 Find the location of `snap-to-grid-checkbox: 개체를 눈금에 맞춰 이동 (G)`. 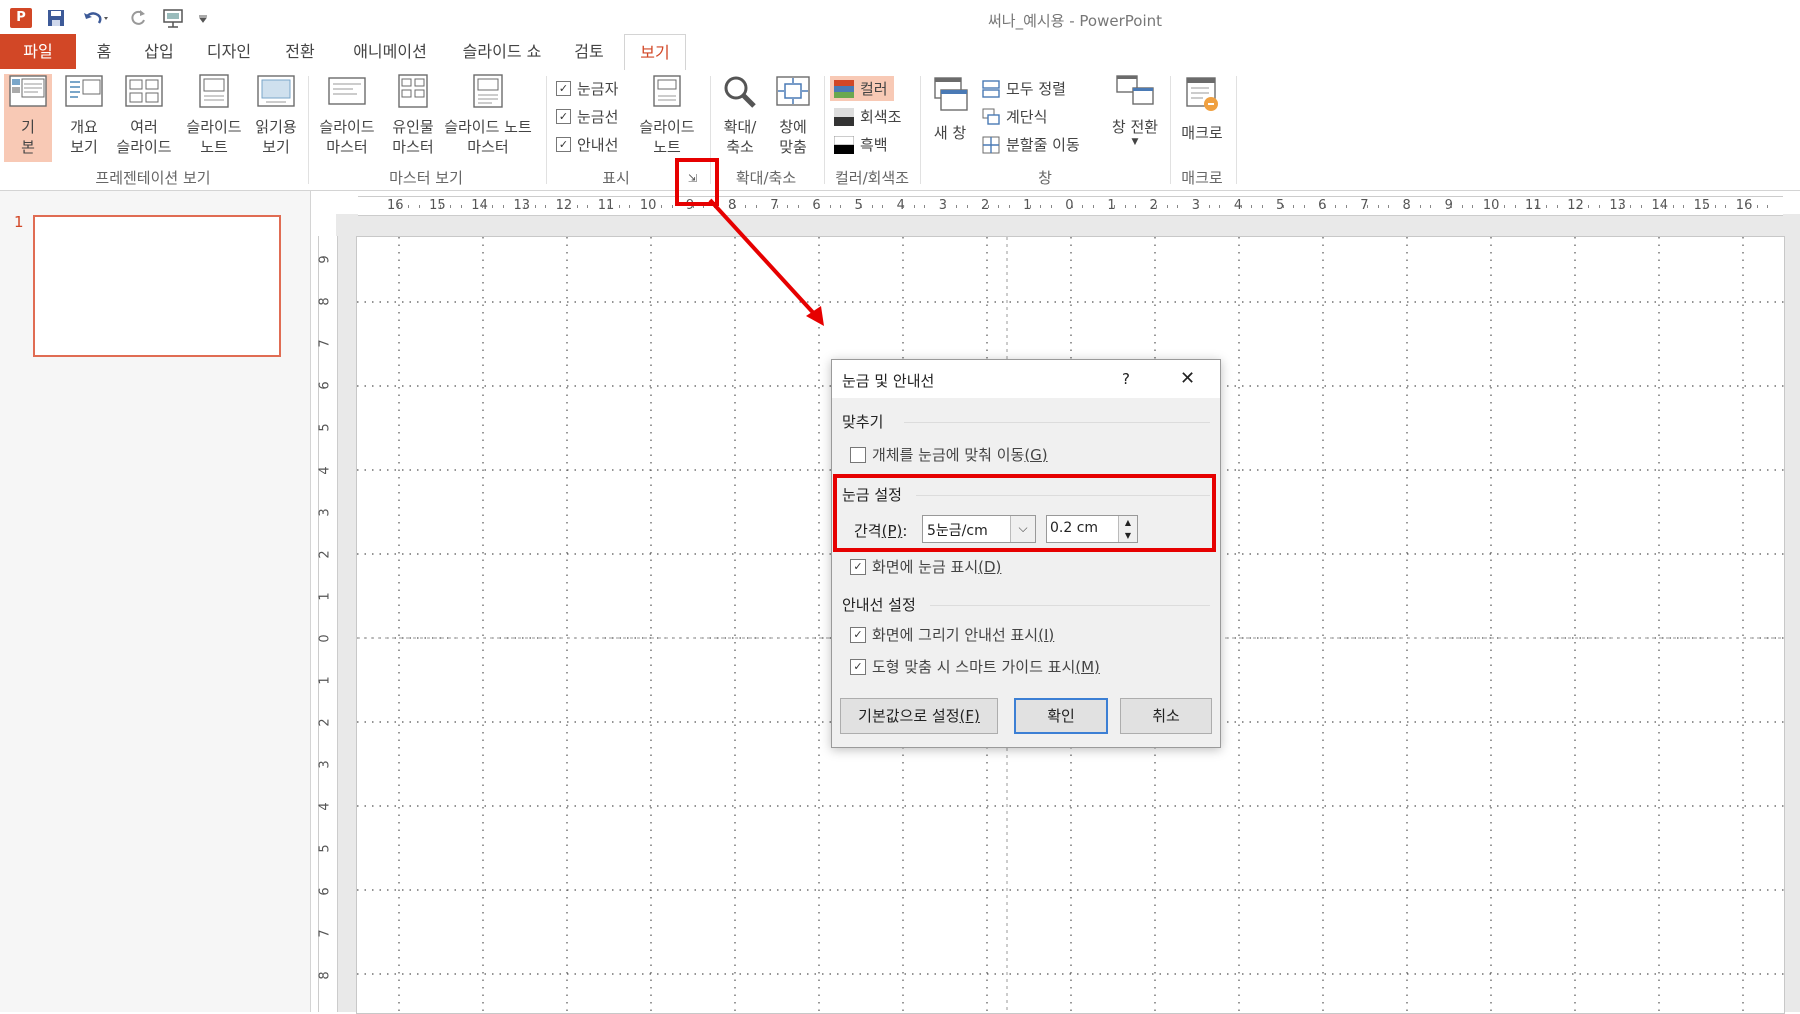

snap-to-grid-checkbox: 개체를 눈금에 맞춰 이동 (G) is located at coordinates (949, 454).